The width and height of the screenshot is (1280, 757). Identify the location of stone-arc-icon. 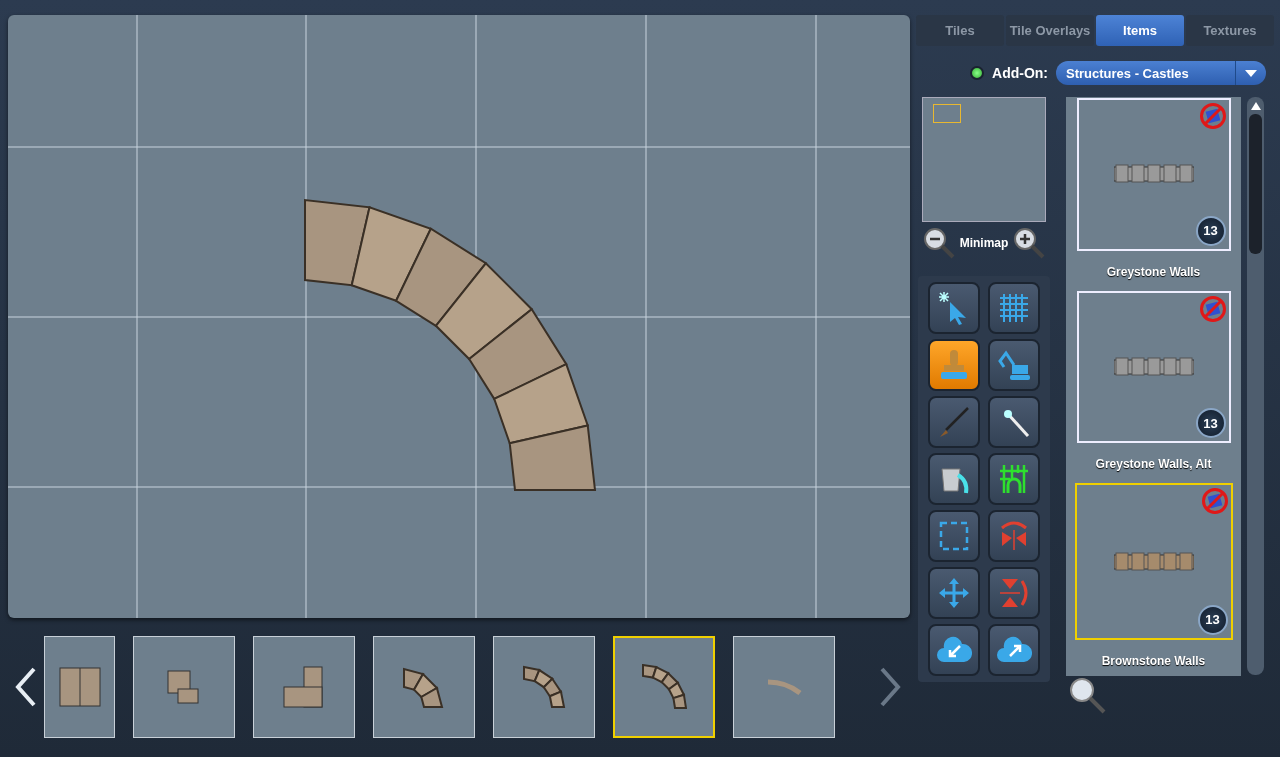
(784, 687).